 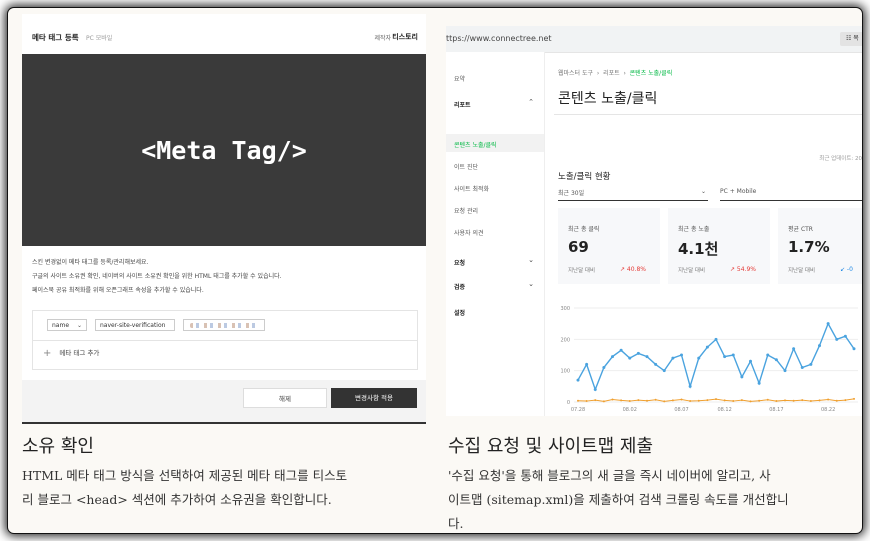 What do you see at coordinates (459, 262) in the screenshot?
I see `sidebar-item-request: 요청` at bounding box center [459, 262].